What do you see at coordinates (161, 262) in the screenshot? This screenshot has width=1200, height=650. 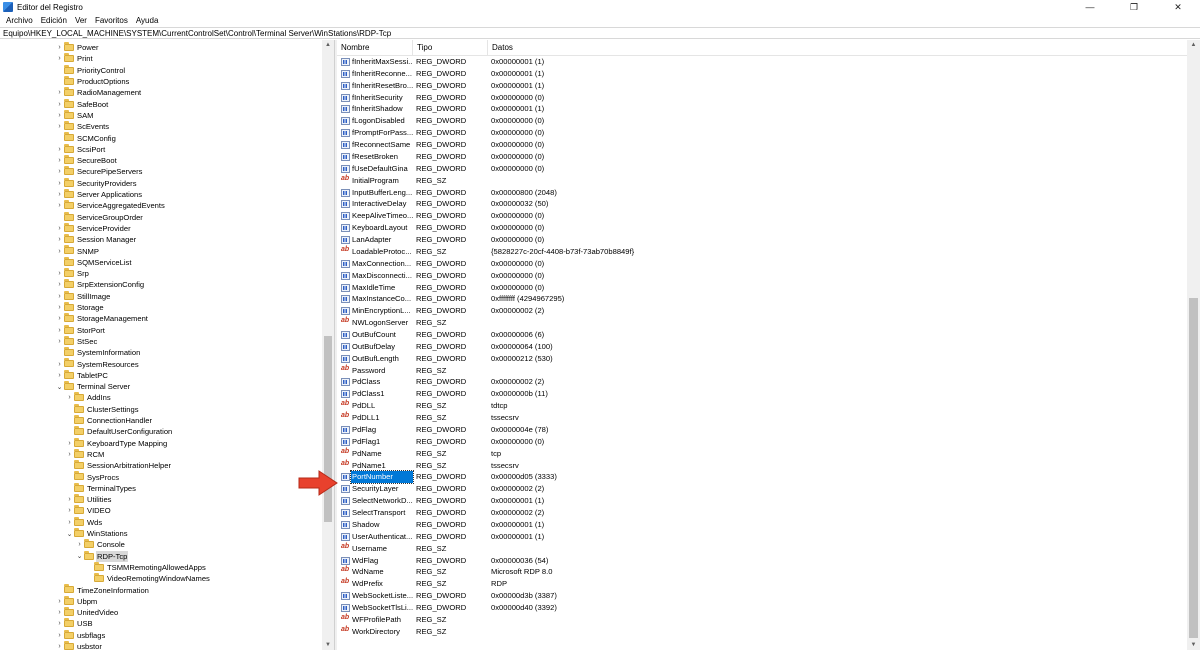 I see `tree-item: SQMServiceList` at bounding box center [161, 262].